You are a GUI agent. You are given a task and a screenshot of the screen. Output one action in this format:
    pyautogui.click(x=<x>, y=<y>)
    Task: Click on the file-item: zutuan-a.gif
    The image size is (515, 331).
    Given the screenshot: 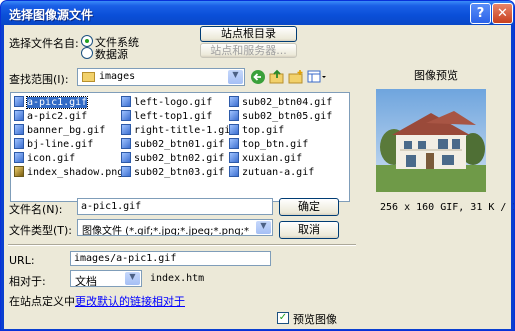 What is the action you would take?
    pyautogui.click(x=271, y=172)
    